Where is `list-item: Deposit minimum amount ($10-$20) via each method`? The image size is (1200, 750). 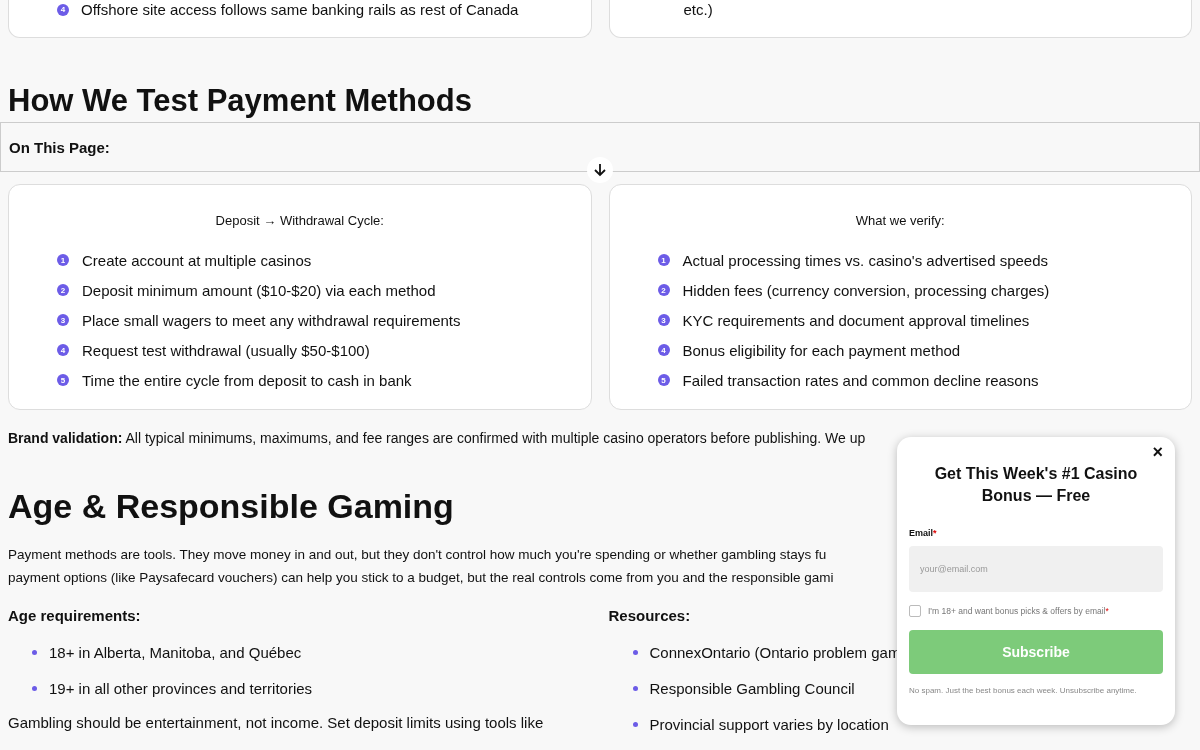 list-item: Deposit minimum amount ($10-$20) via each method is located at coordinates (259, 290).